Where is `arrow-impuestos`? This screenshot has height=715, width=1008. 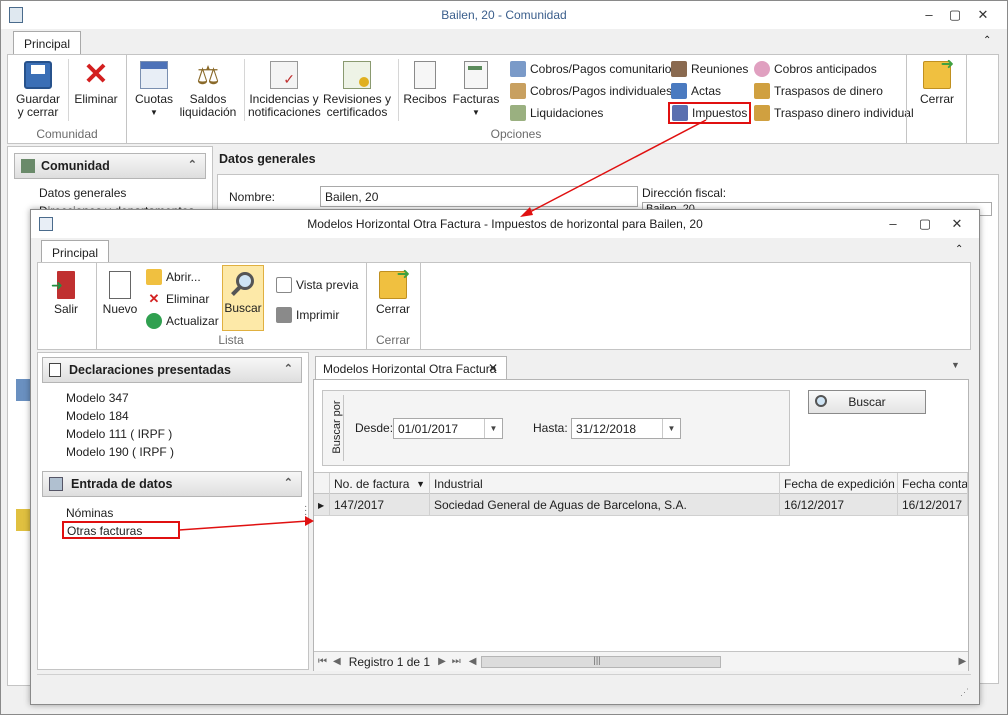 arrow-impuestos is located at coordinates (617, 166).